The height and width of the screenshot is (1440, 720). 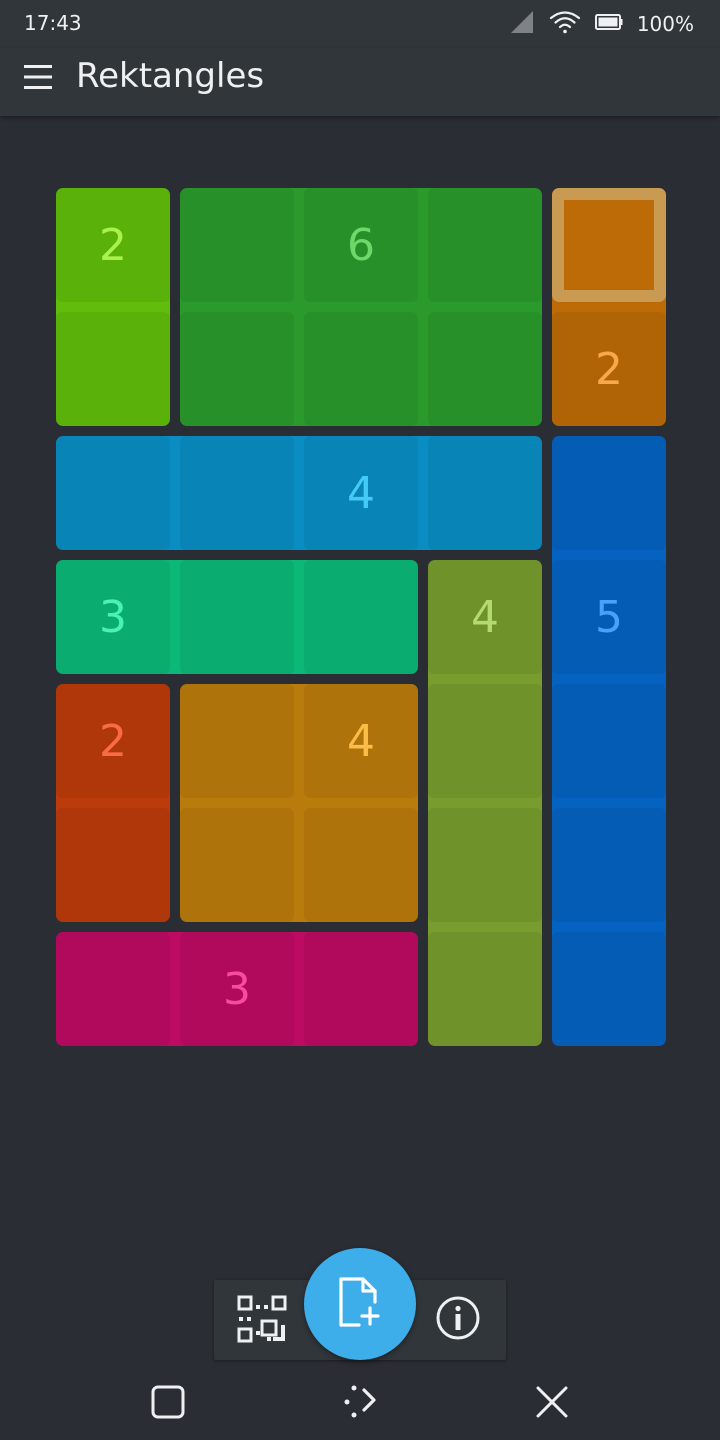 What do you see at coordinates (665, 24) in the screenshot?
I see `battery-level: 100%` at bounding box center [665, 24].